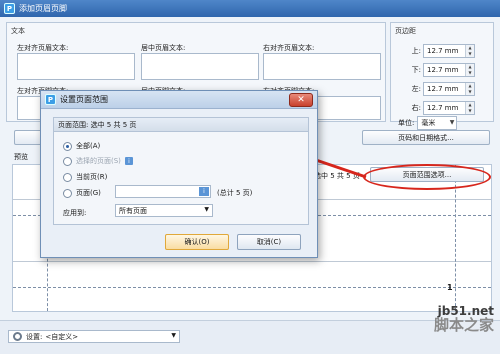  What do you see at coordinates (181, 125) in the screenshot?
I see `page-range-header: 页面范围: 选中 5 共 5 页` at bounding box center [181, 125].